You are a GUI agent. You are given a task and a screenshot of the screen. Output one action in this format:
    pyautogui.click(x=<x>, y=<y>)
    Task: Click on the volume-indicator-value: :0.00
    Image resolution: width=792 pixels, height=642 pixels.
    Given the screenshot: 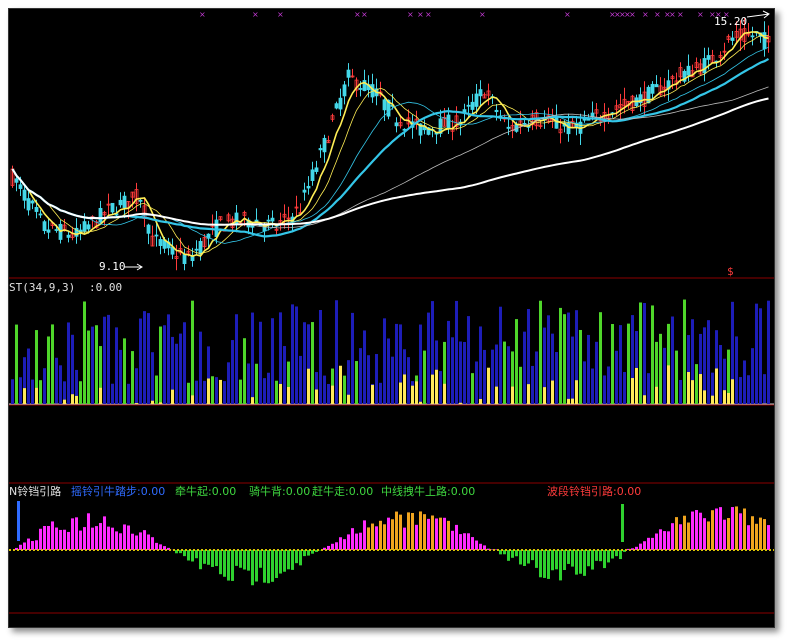 What is the action you would take?
    pyautogui.click(x=105, y=287)
    